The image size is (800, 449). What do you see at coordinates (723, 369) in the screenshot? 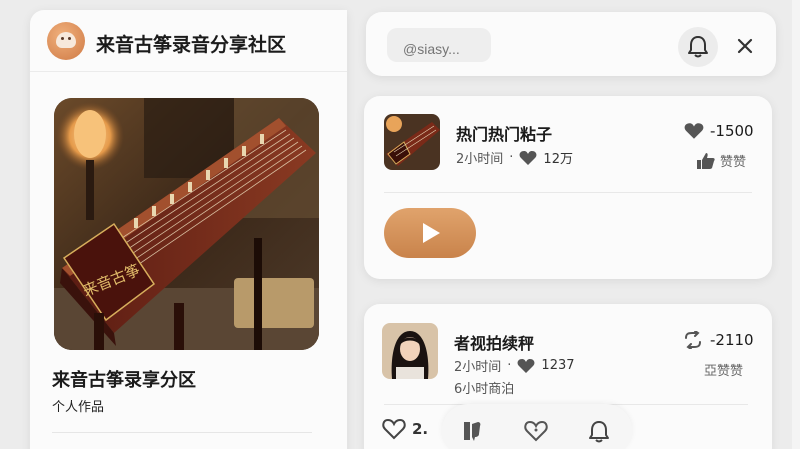
I see `like-label: 亞赞赞` at bounding box center [723, 369].